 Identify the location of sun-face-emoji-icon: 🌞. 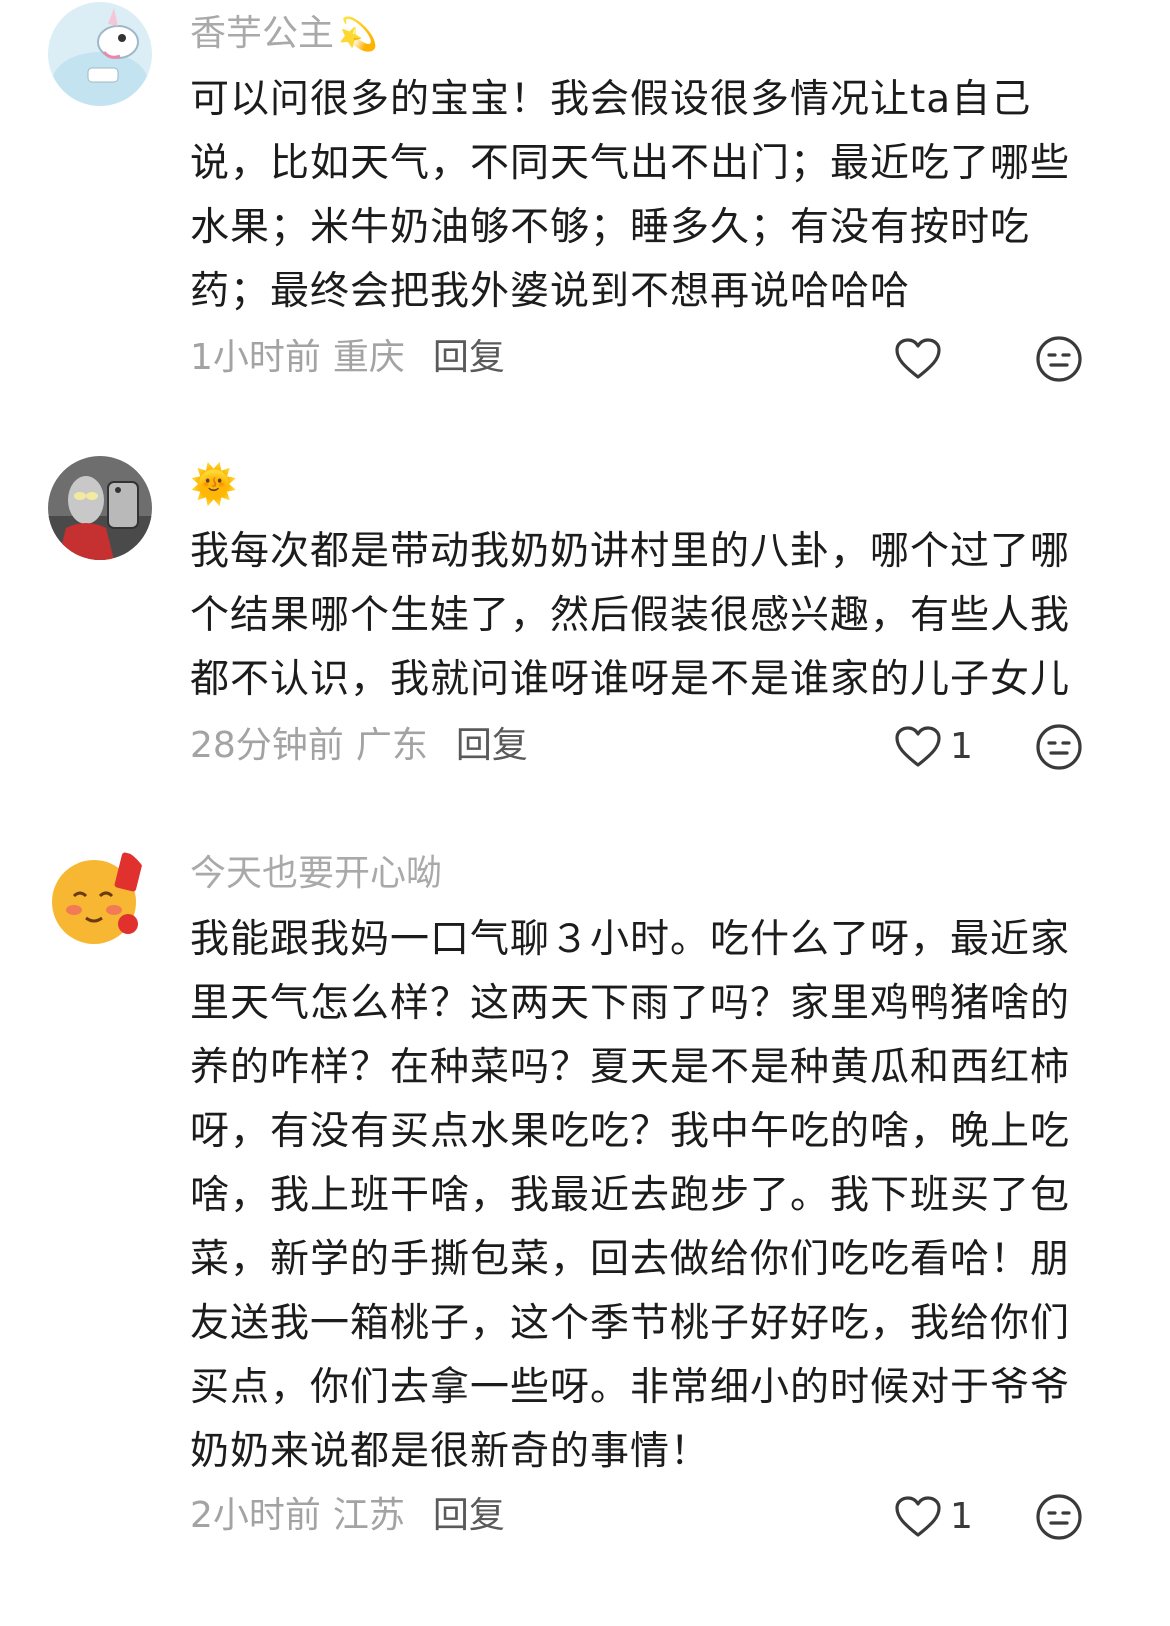
(214, 484).